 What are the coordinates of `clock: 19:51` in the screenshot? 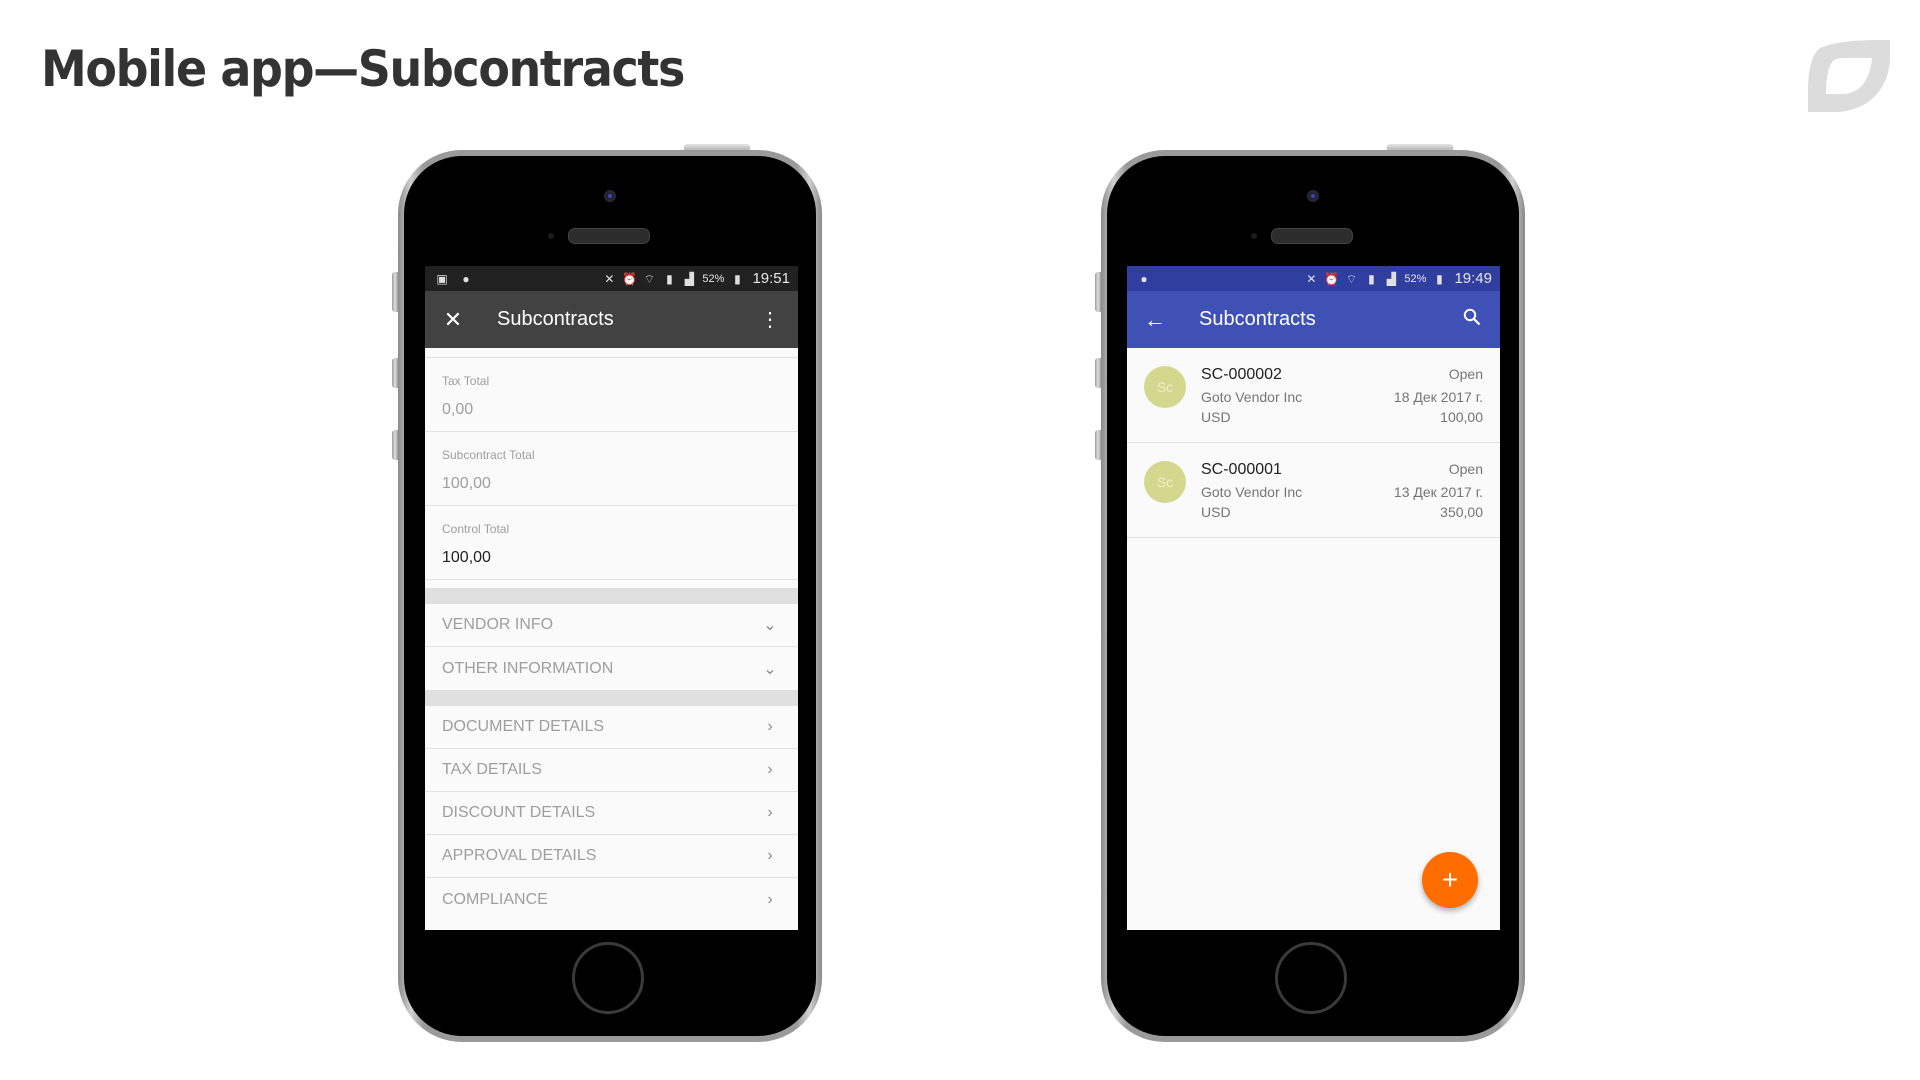 It's located at (771, 278).